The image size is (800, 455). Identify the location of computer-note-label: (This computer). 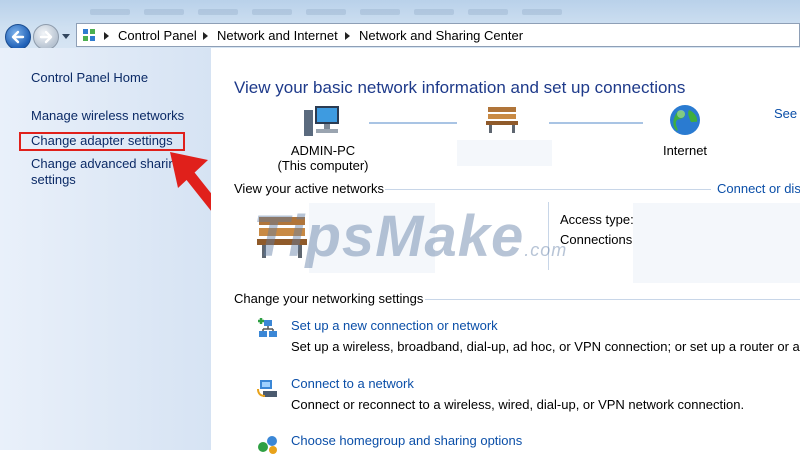
(323, 165).